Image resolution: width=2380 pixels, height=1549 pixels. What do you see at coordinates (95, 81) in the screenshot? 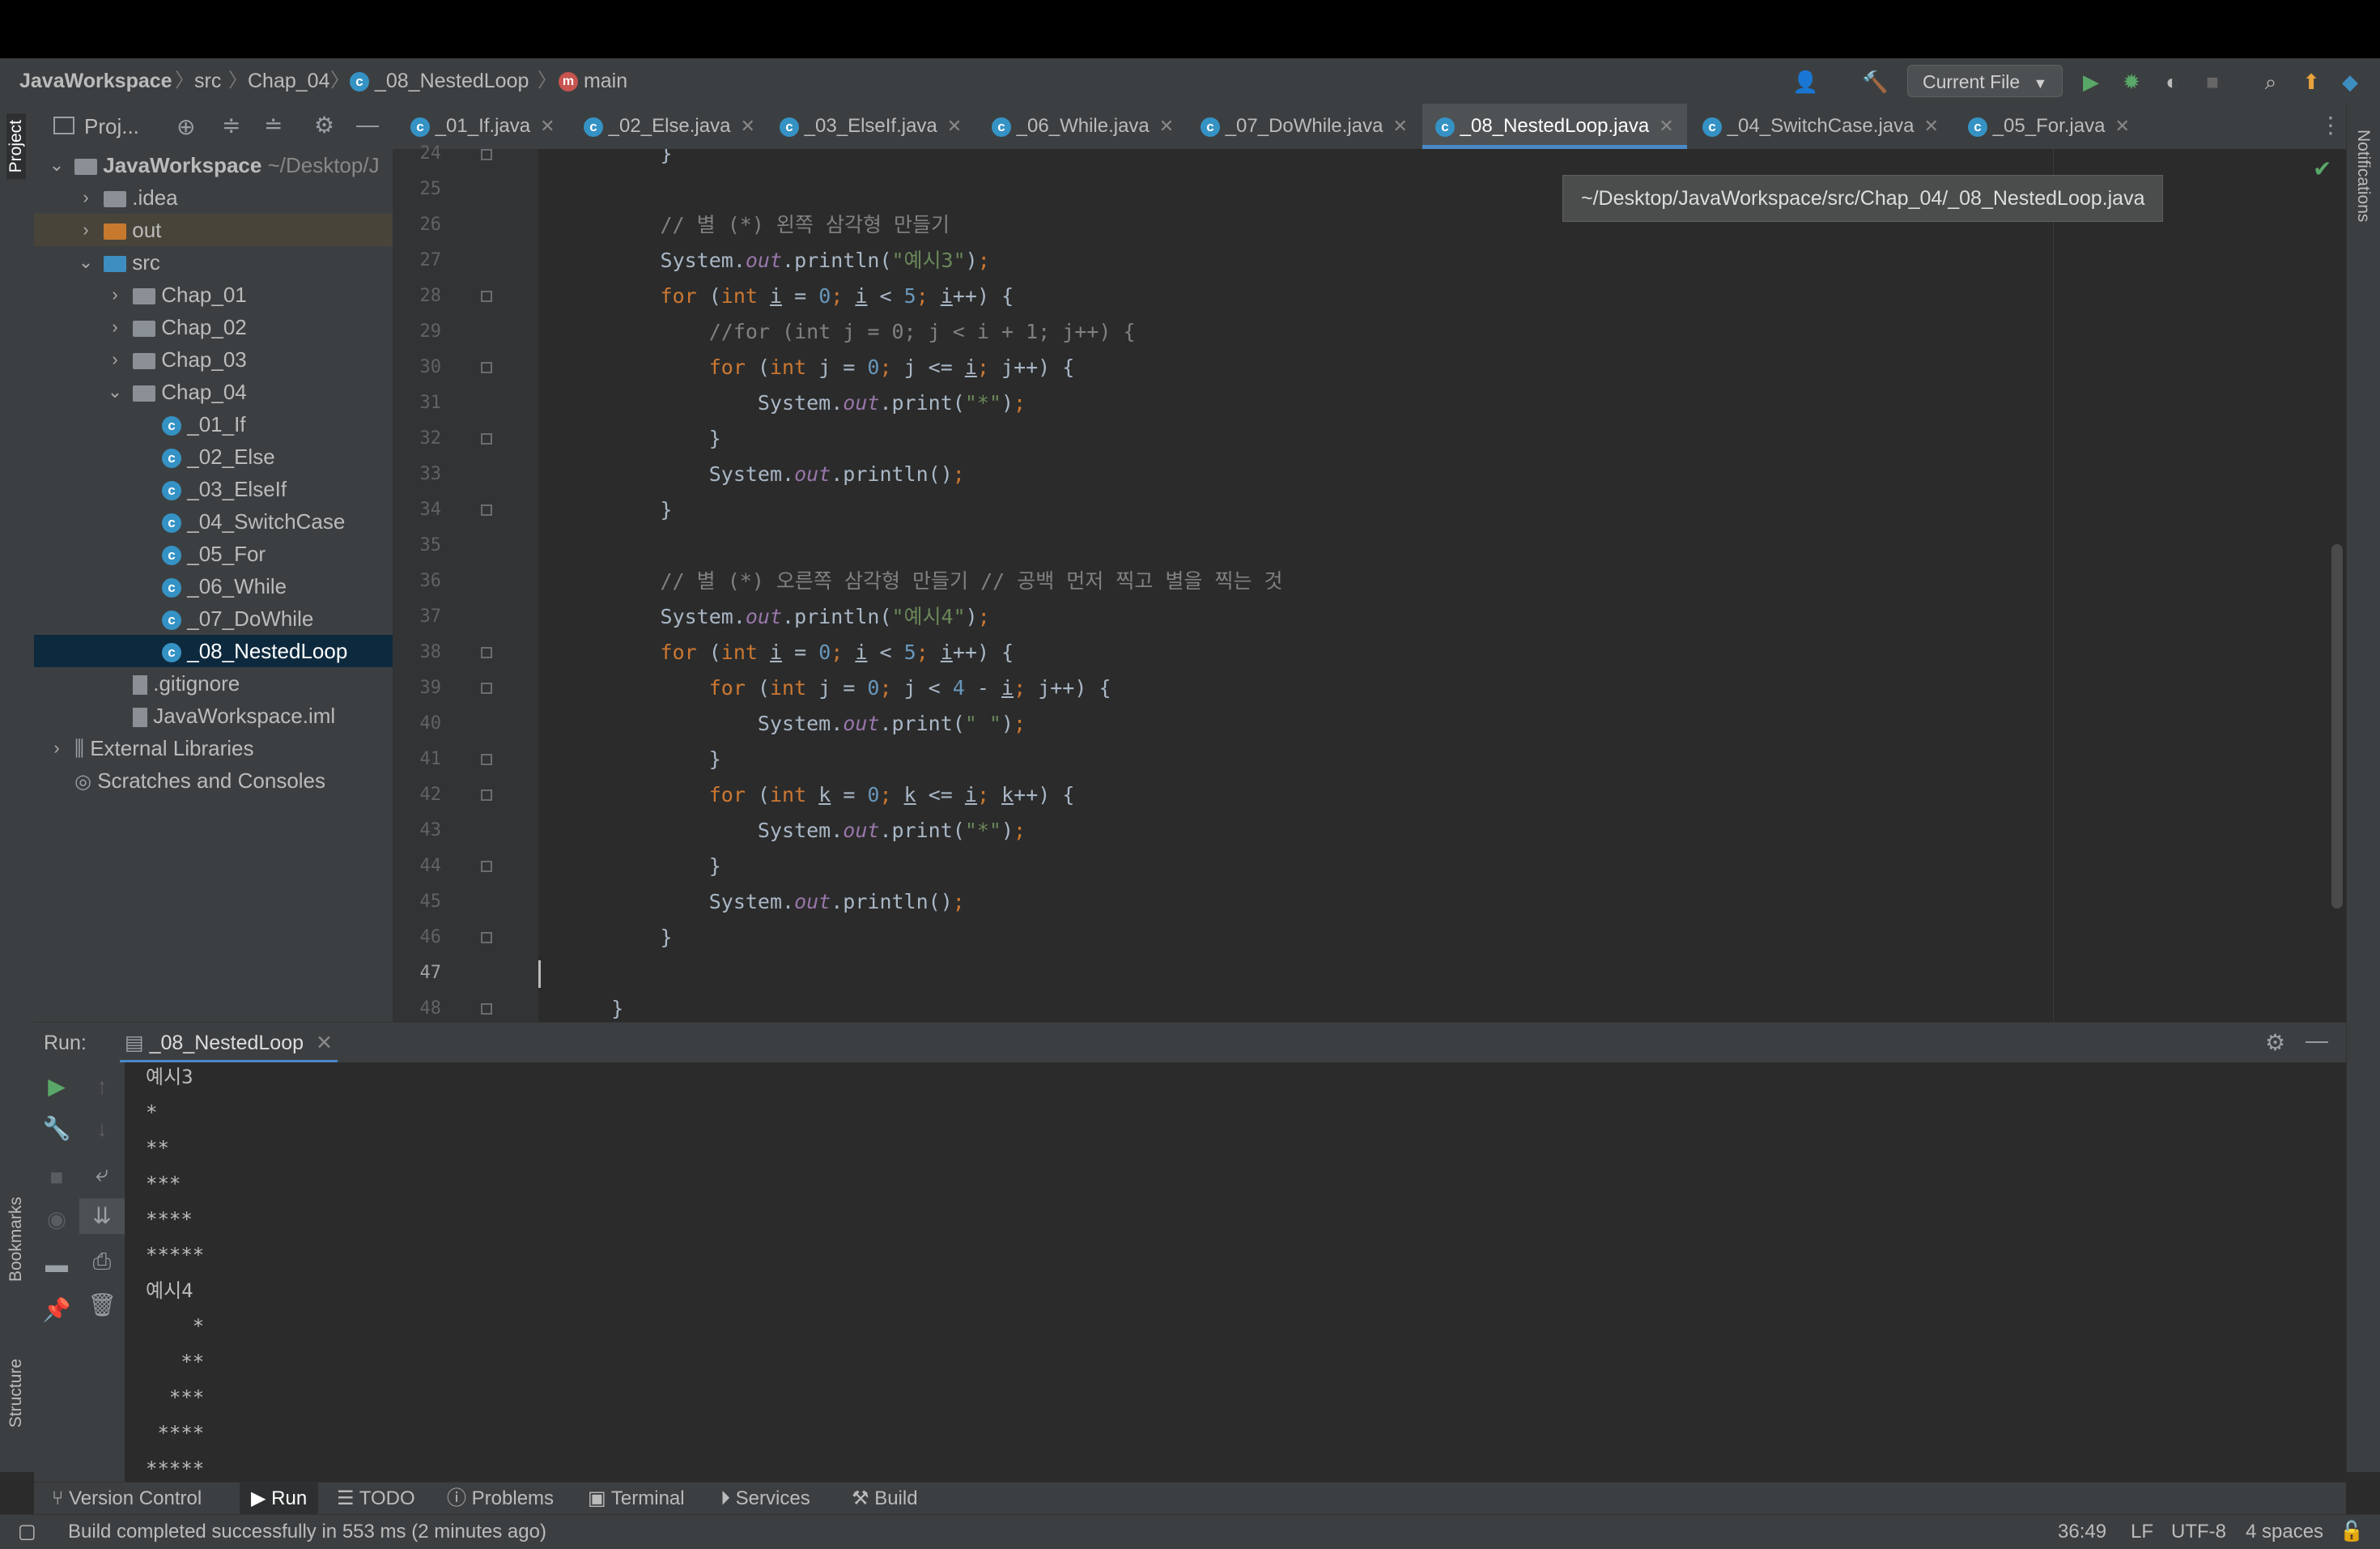
I see `breadcrumb-project: JavaWorkspace` at bounding box center [95, 81].